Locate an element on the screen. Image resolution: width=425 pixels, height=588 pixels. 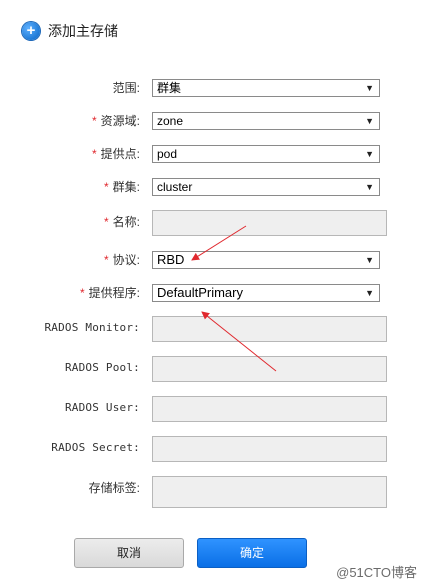
provider-value: DefaultPrimary is located at coordinates (200, 292).